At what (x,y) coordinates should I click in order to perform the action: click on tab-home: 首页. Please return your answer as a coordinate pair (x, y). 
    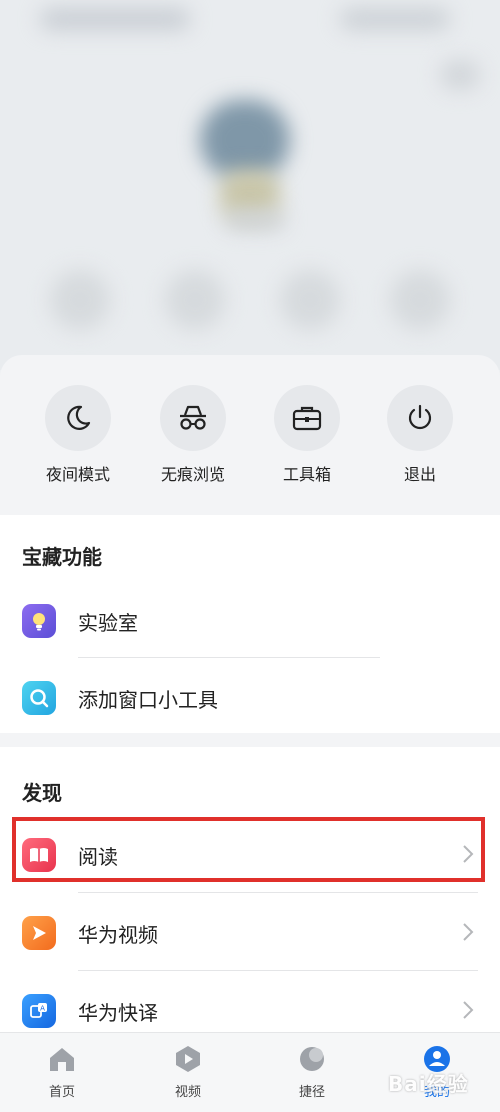
    Looking at the image, I should click on (62, 1072).